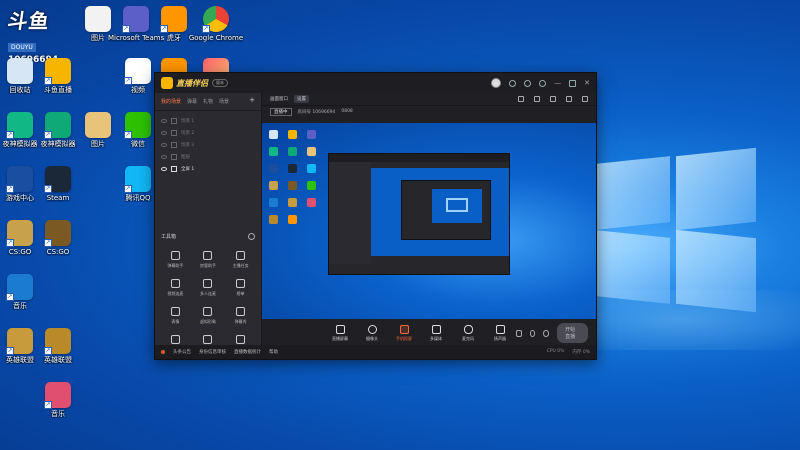  Describe the element at coordinates (208, 316) in the screenshot. I see `tool-avatar: 虚拟形象` at that location.